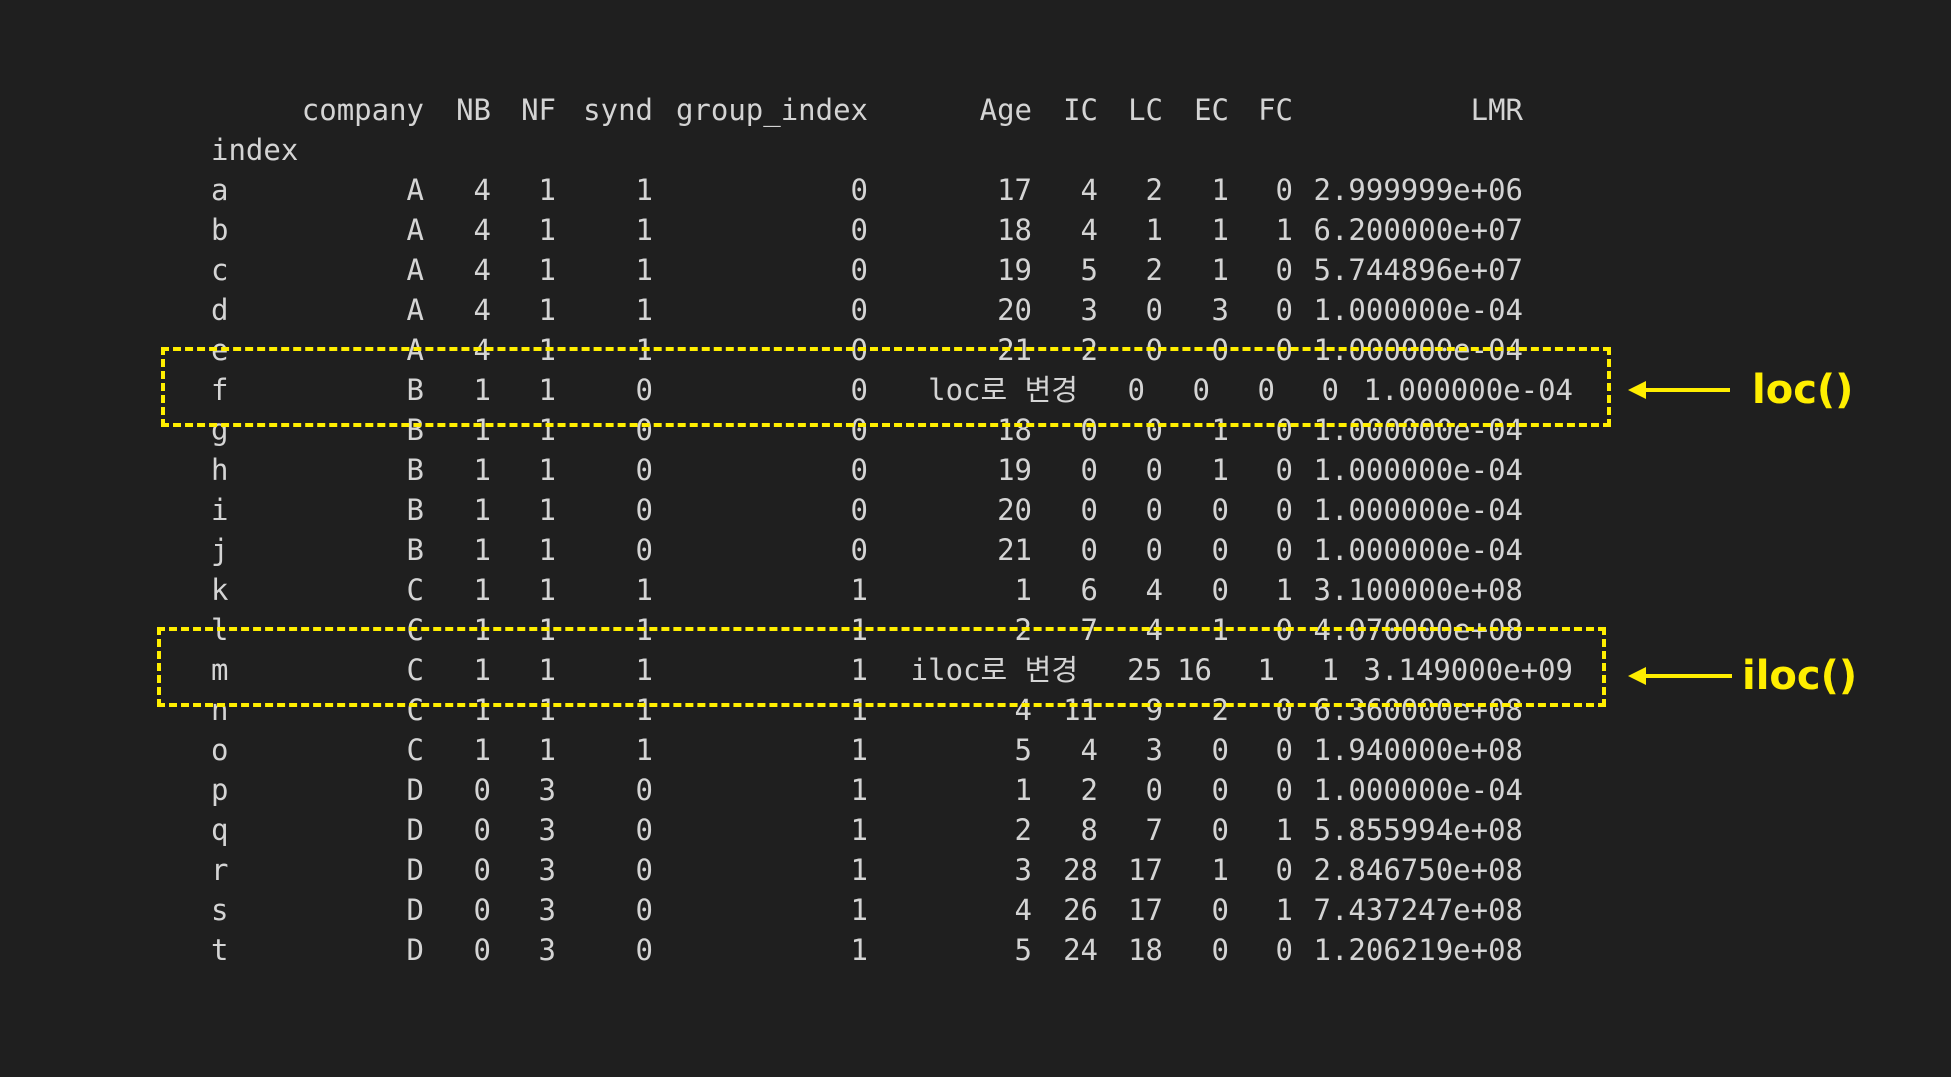 Image resolution: width=1951 pixels, height=1077 pixels. I want to click on table-cell: 1.206219e+08, so click(1418, 950).